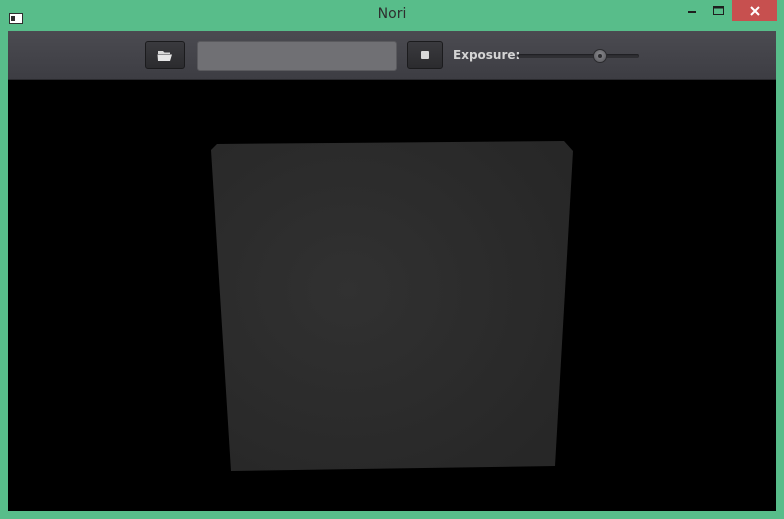 Image resolution: width=784 pixels, height=519 pixels. I want to click on title-bar: Nori, so click(392, 15).